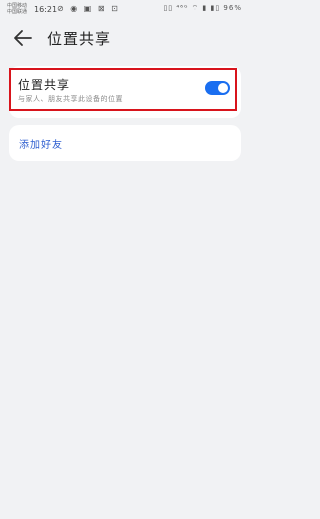 Image resolution: width=320 pixels, height=519 pixels. I want to click on carrier-2: 中国联通, so click(17, 12).